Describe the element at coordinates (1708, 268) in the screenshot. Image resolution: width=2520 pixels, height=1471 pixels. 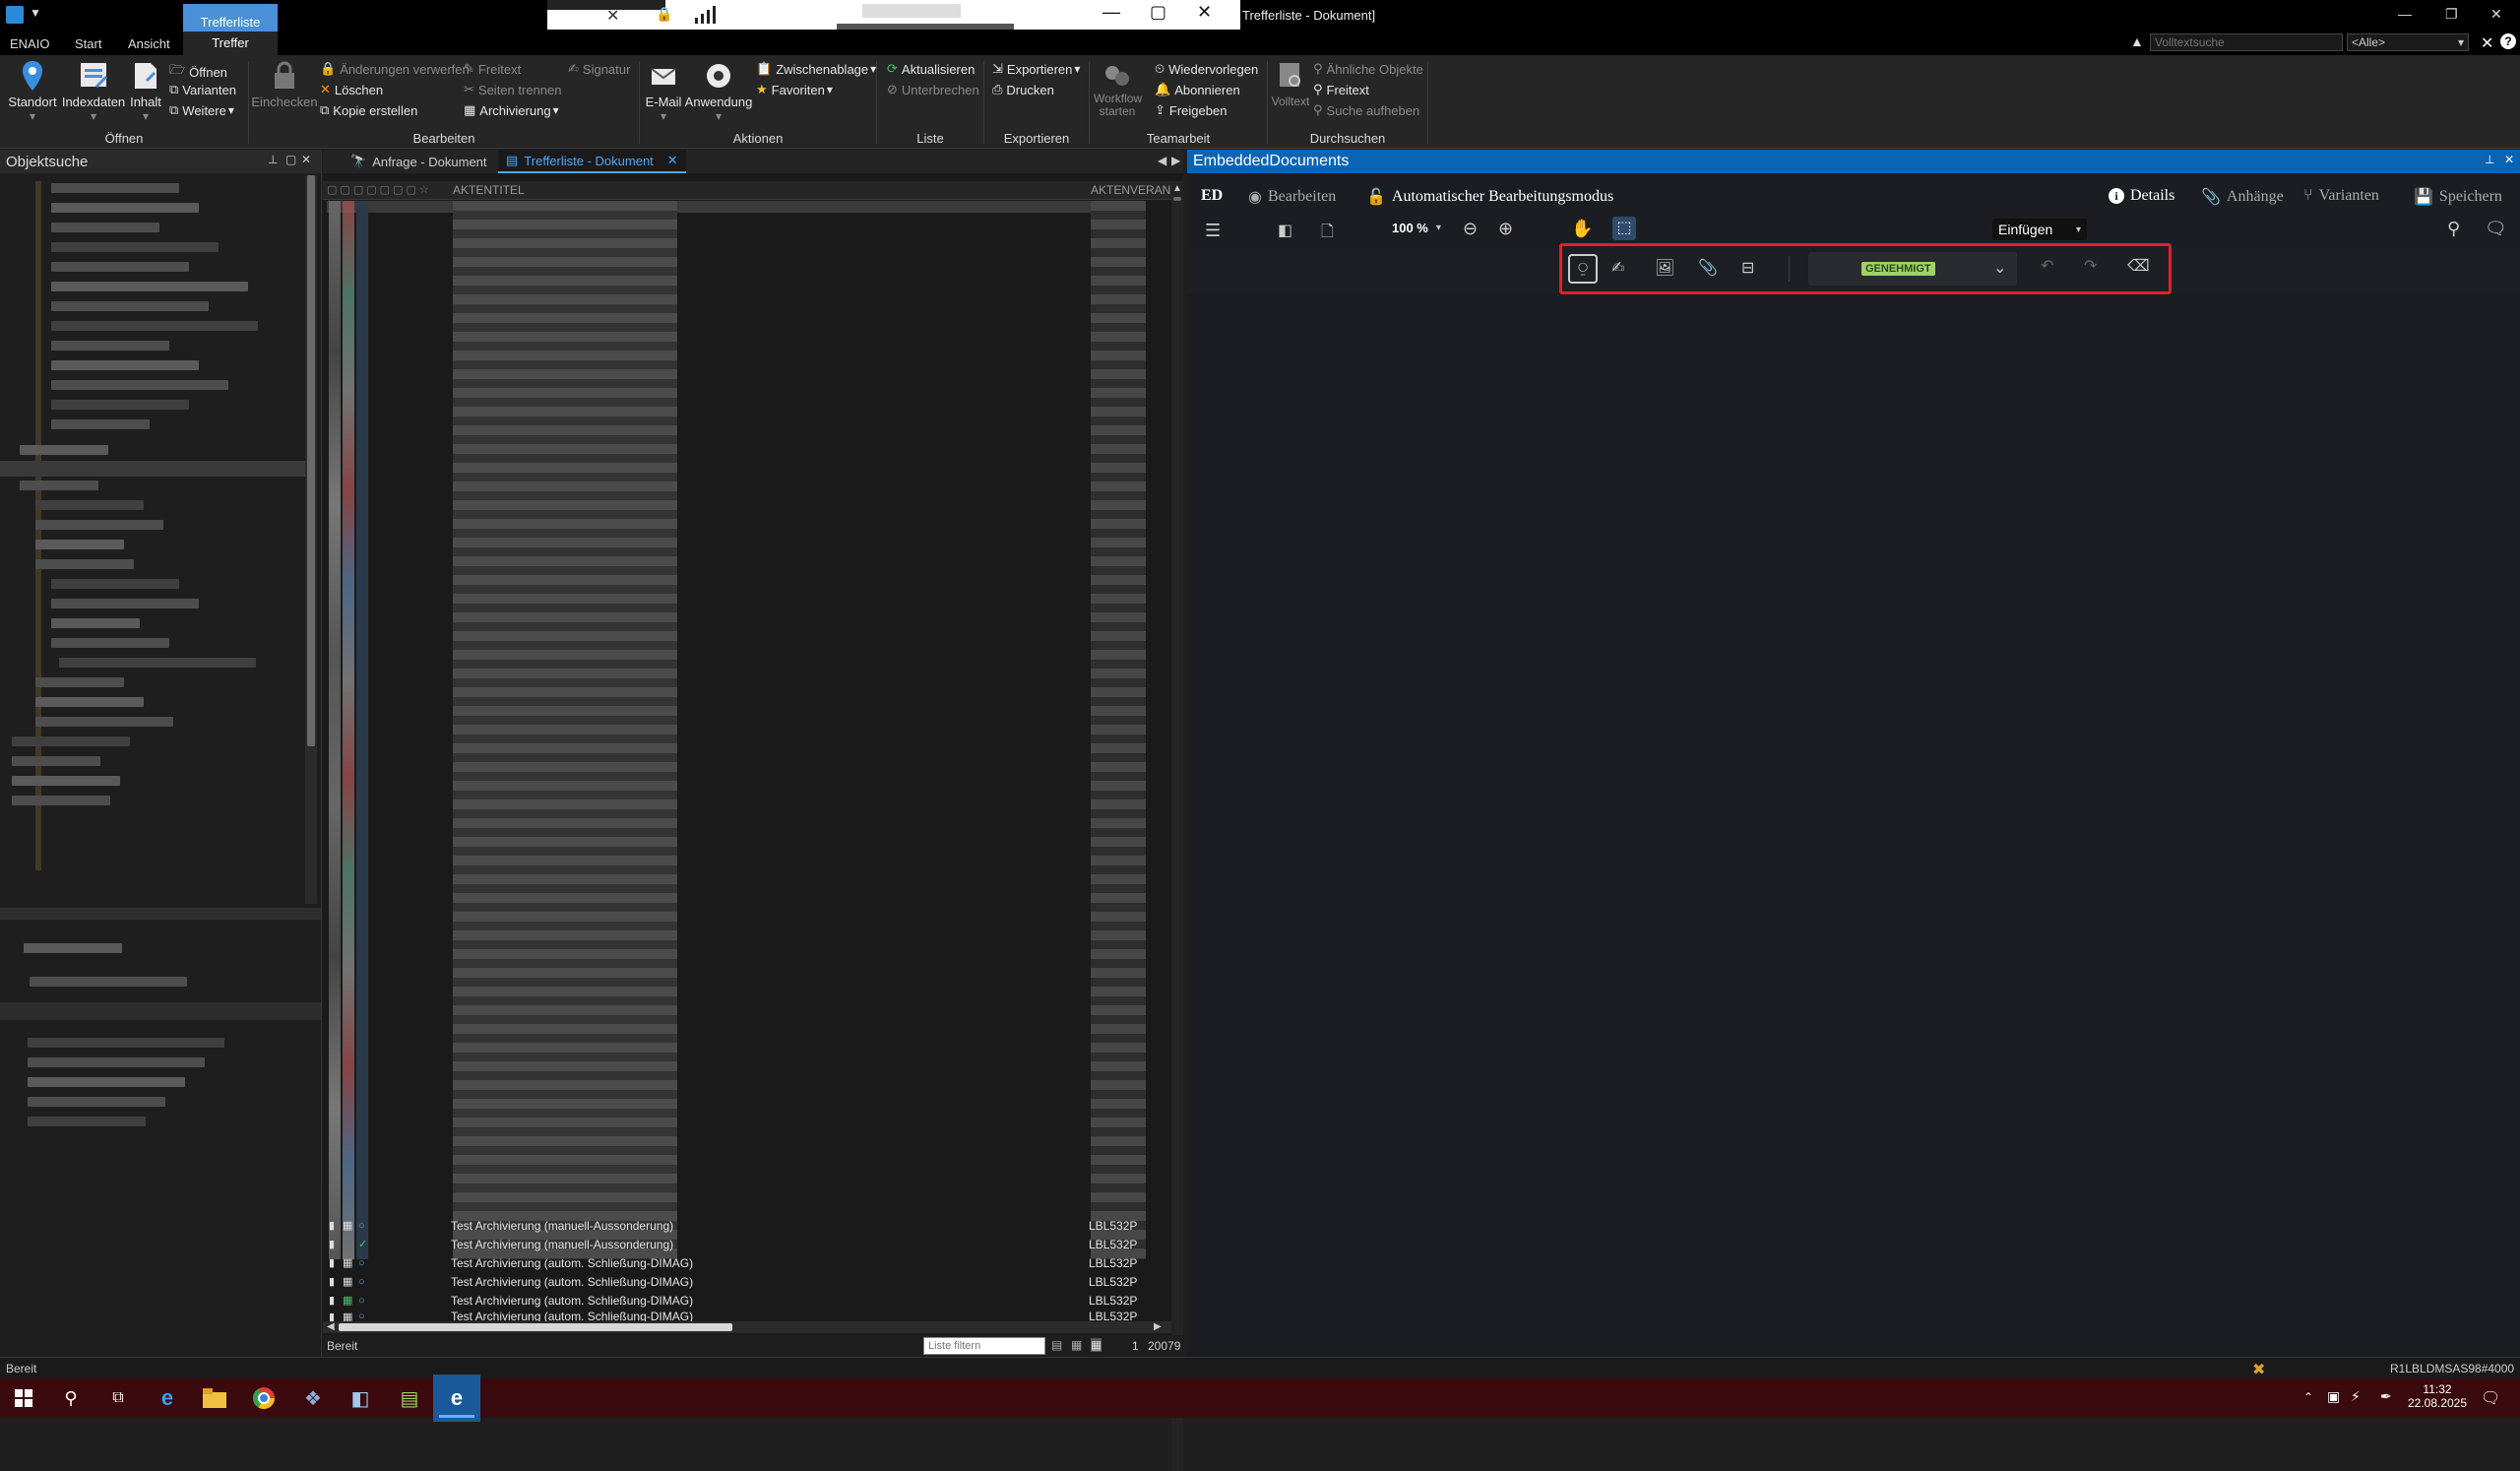
I see `attachment-tool-icon: 📎` at that location.